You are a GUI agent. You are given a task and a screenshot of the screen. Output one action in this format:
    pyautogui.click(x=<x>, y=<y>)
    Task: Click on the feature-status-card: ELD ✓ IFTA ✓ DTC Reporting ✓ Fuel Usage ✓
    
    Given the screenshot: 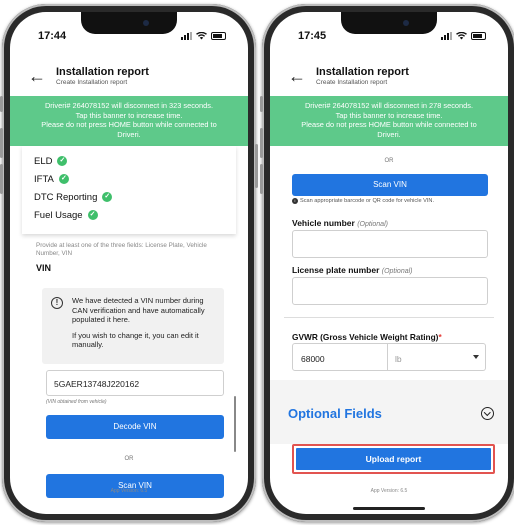 What is the action you would take?
    pyautogui.click(x=129, y=190)
    